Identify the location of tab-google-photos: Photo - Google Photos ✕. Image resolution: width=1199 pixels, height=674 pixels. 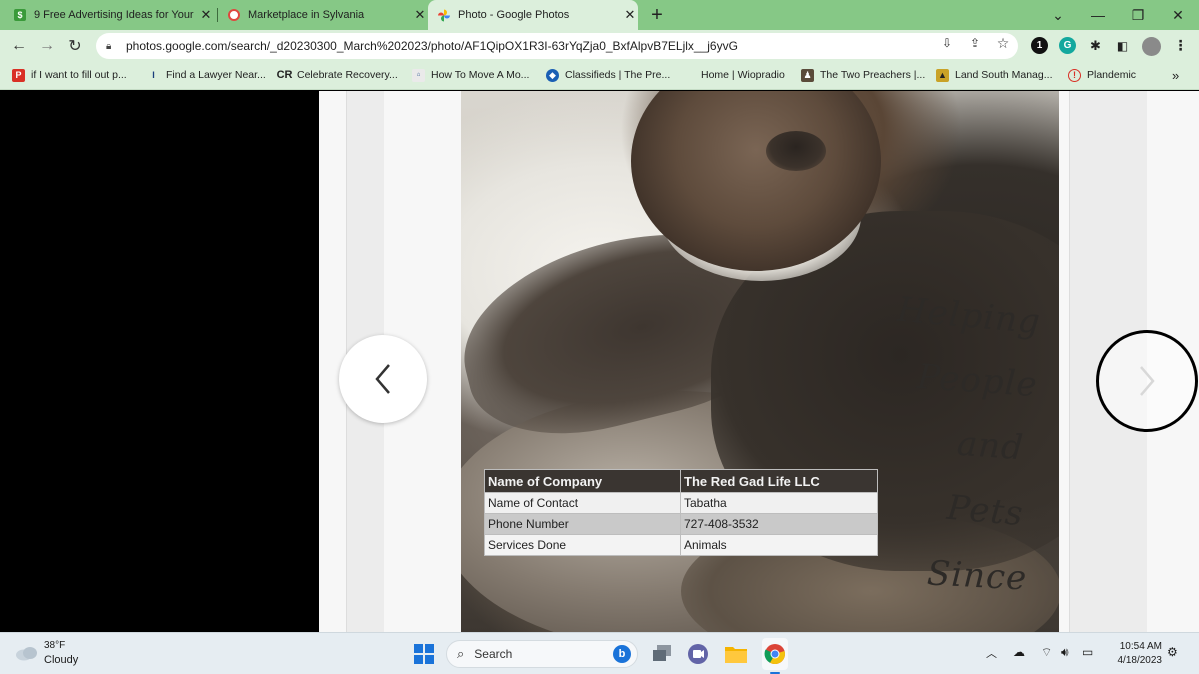
(533, 15).